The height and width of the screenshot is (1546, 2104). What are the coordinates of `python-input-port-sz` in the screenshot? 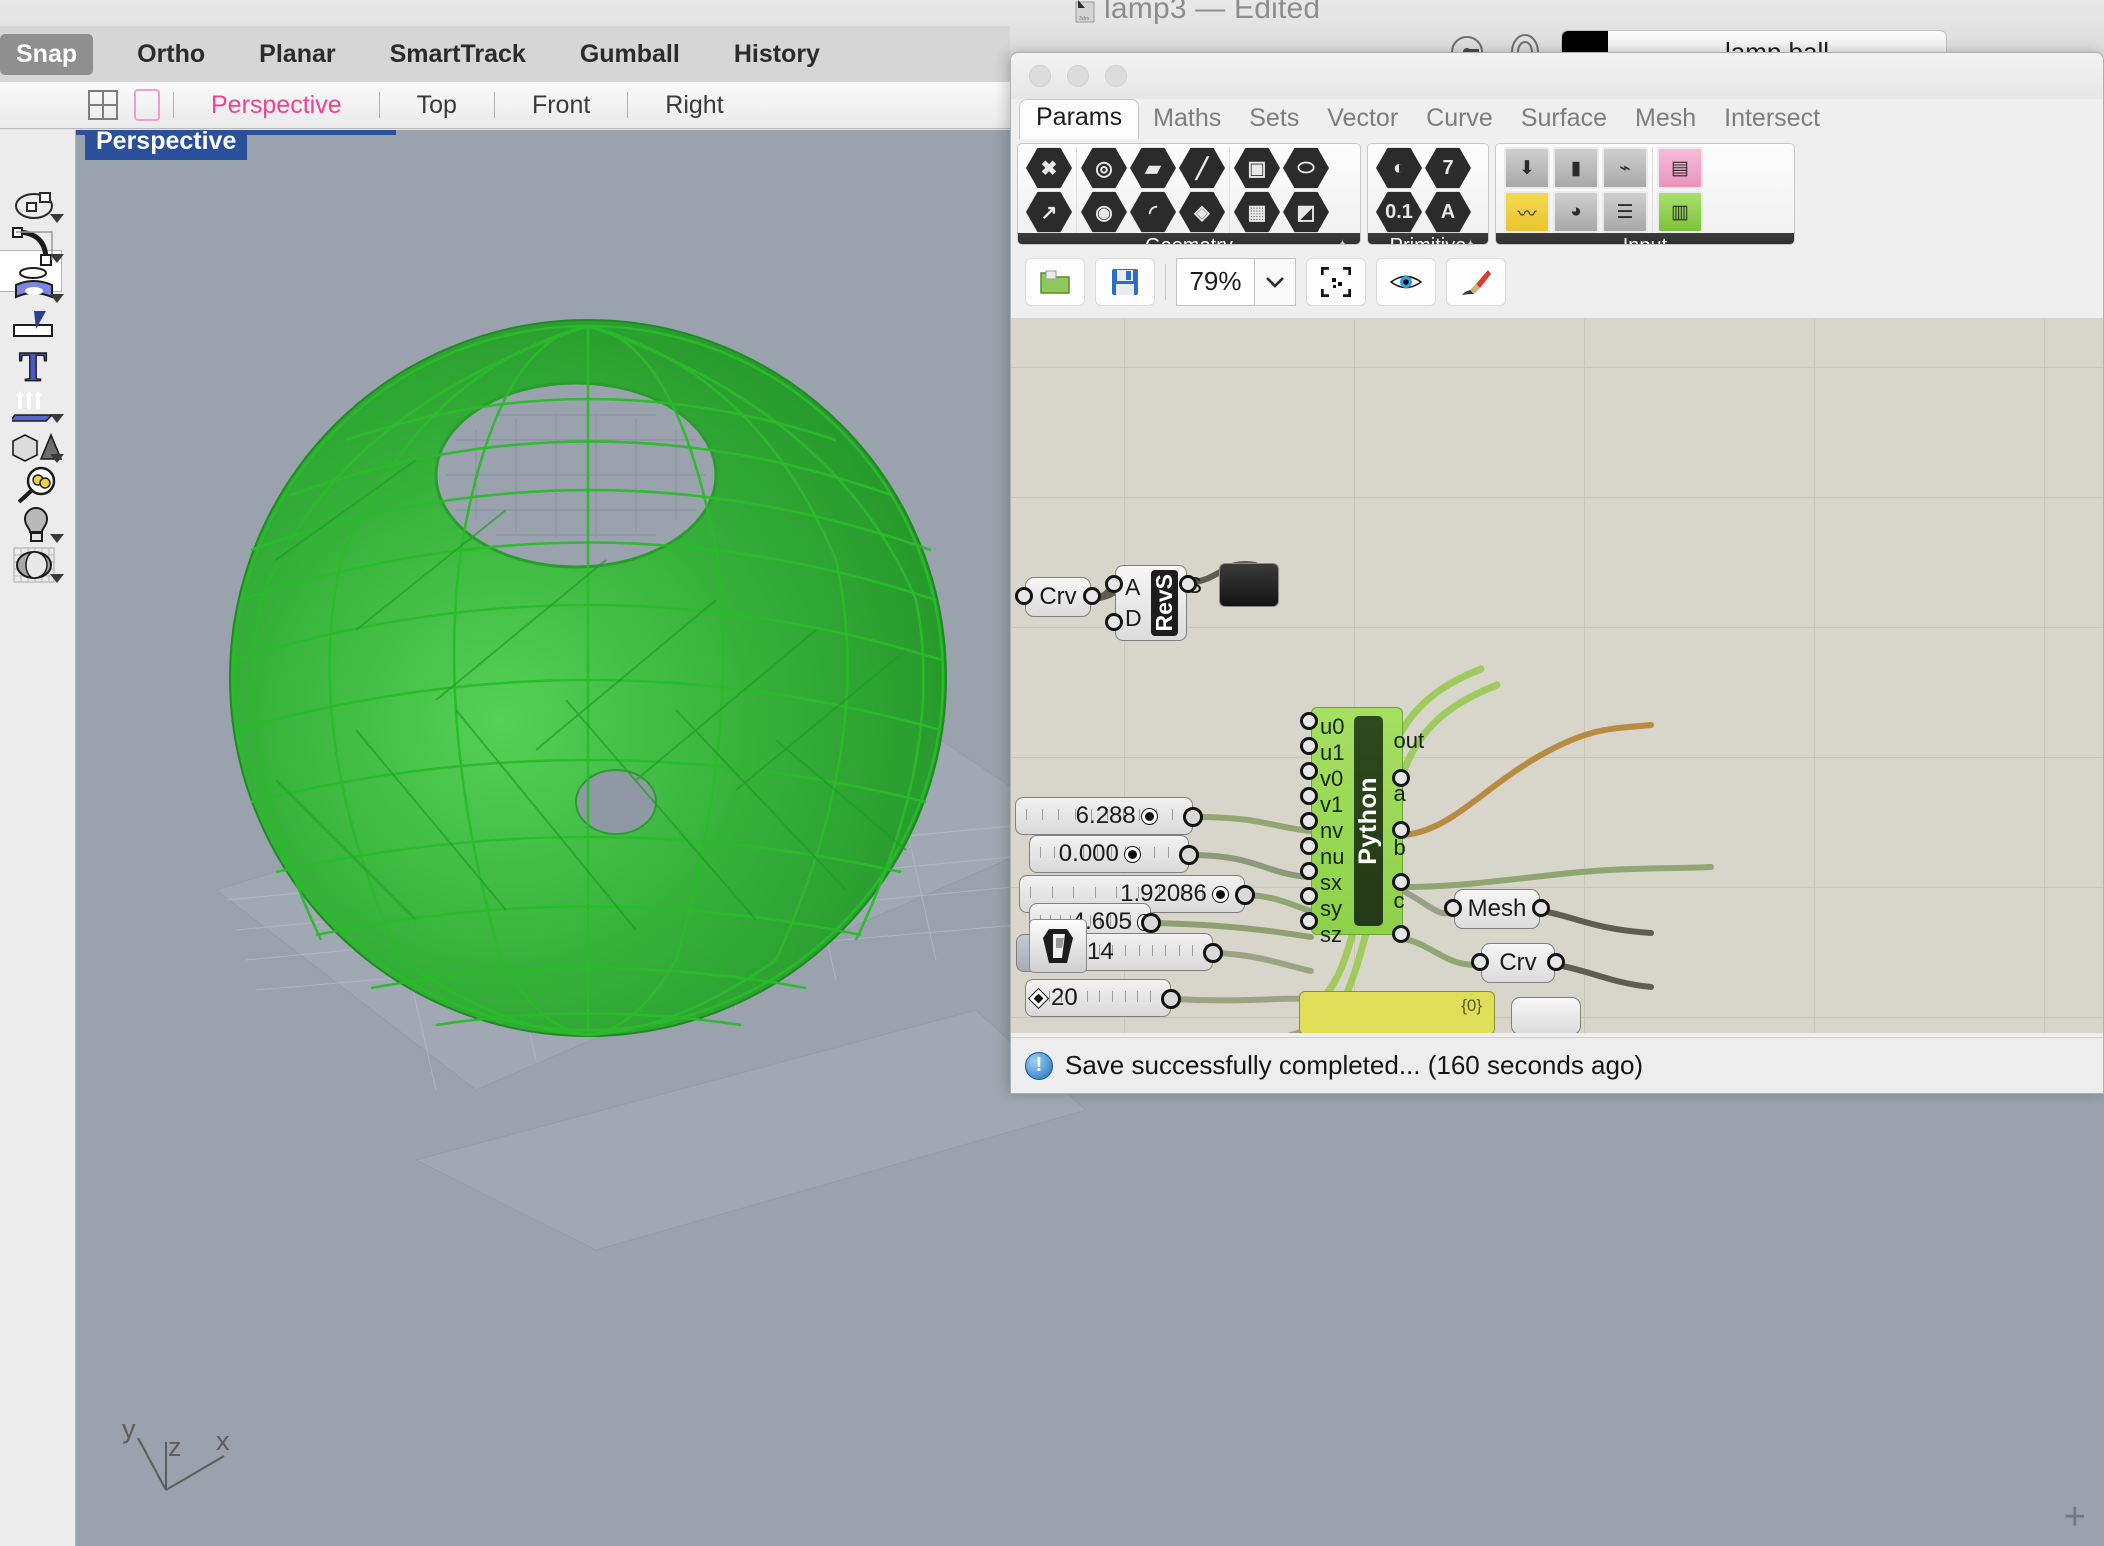 It's located at (1309, 921).